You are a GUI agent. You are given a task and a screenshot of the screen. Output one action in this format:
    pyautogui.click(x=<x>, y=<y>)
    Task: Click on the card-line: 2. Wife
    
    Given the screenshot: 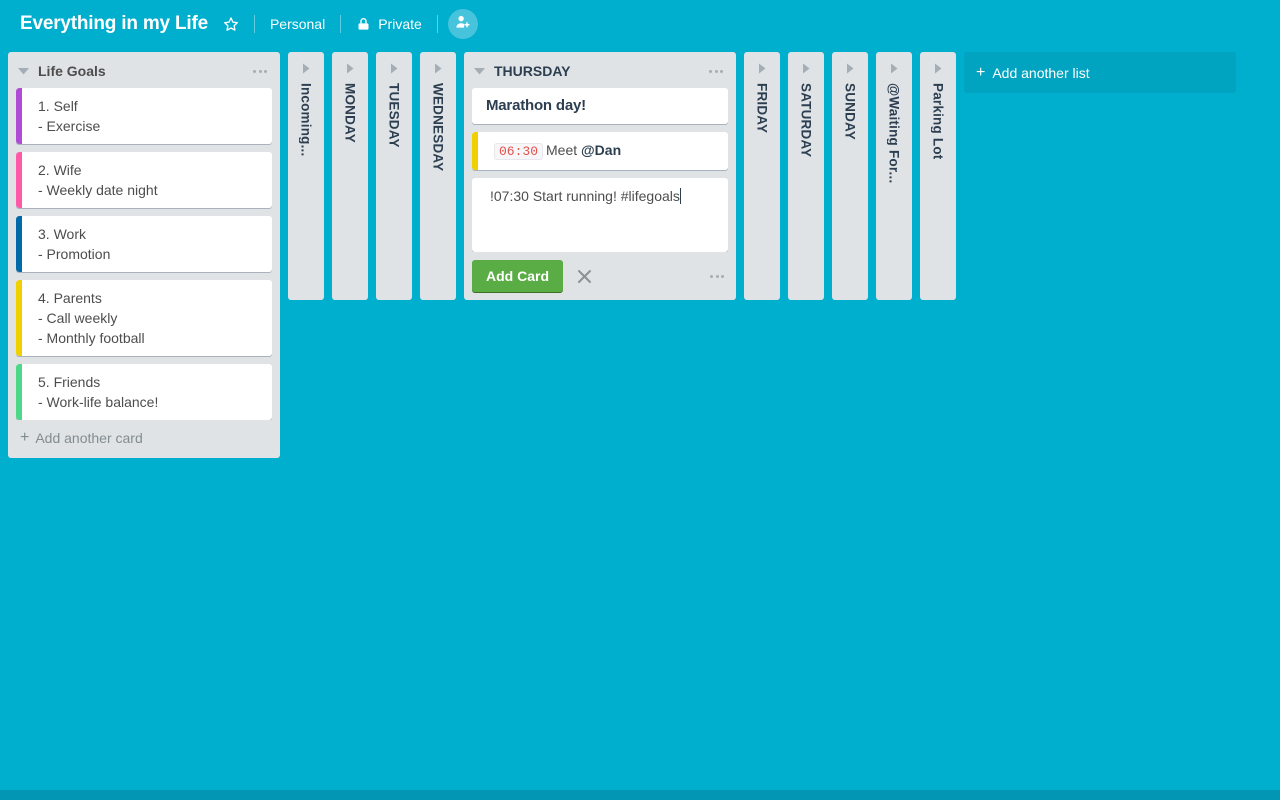 What is the action you would take?
    pyautogui.click(x=60, y=170)
    